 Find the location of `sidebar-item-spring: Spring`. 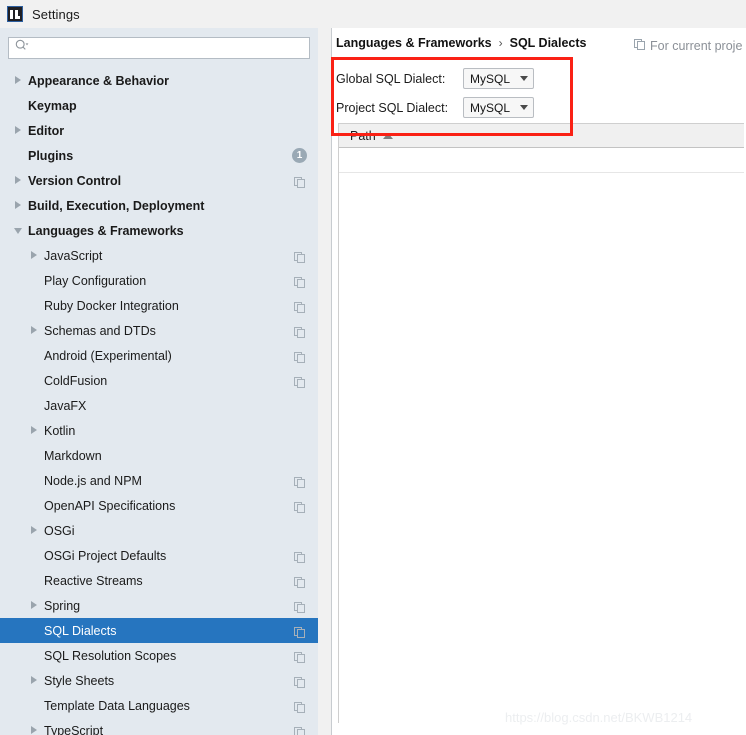

sidebar-item-spring: Spring is located at coordinates (159, 605).